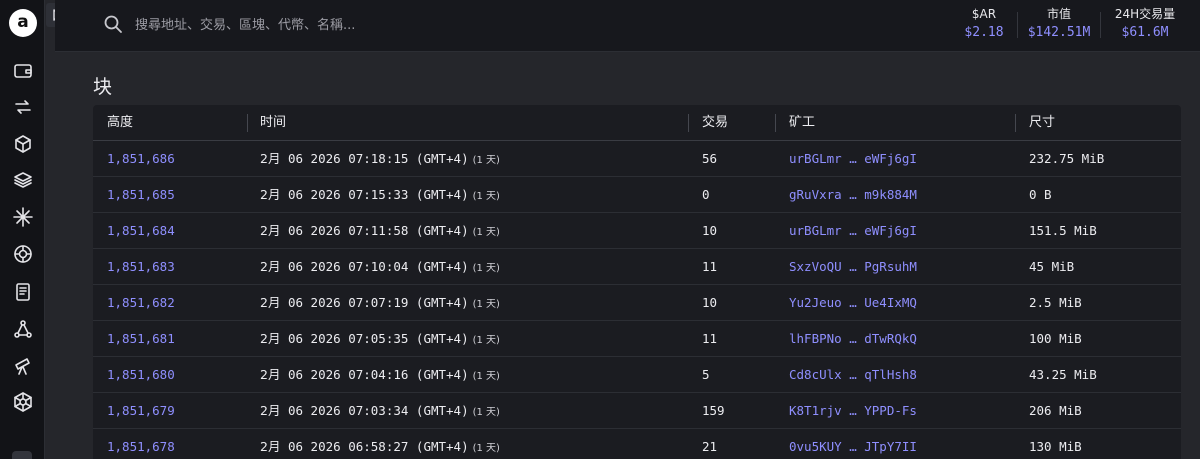 Image resolution: width=1200 pixels, height=459 pixels. I want to click on stat-label: 市值, so click(1058, 14).